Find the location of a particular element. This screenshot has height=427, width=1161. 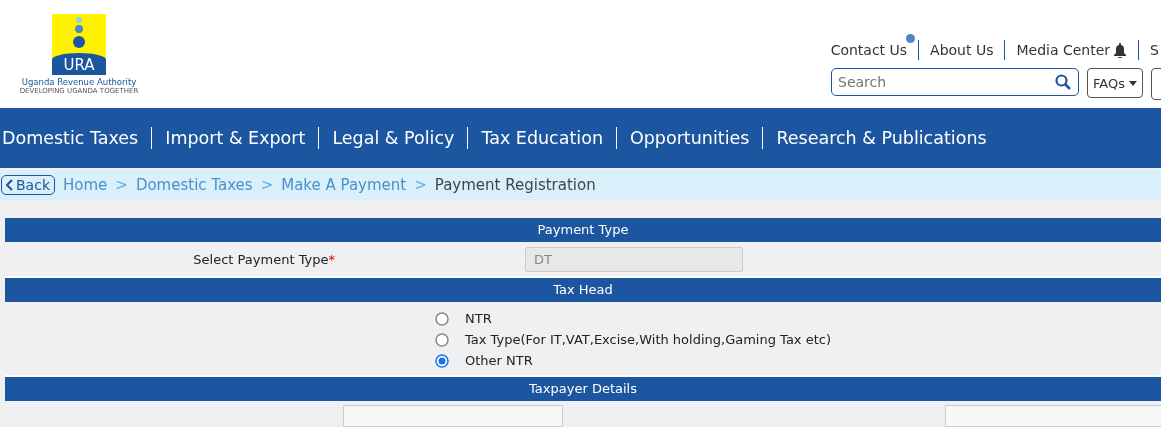

nav-item: Tax Education is located at coordinates (541, 138).